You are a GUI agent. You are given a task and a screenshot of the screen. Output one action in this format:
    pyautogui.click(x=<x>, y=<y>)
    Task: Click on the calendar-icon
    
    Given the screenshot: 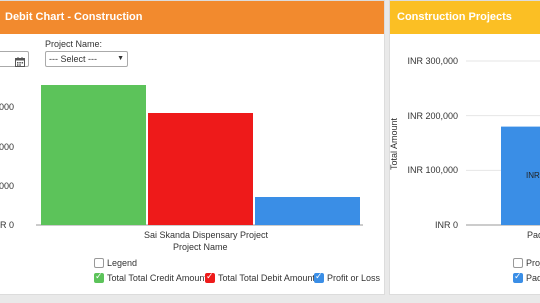 What is the action you would take?
    pyautogui.click(x=20, y=60)
    